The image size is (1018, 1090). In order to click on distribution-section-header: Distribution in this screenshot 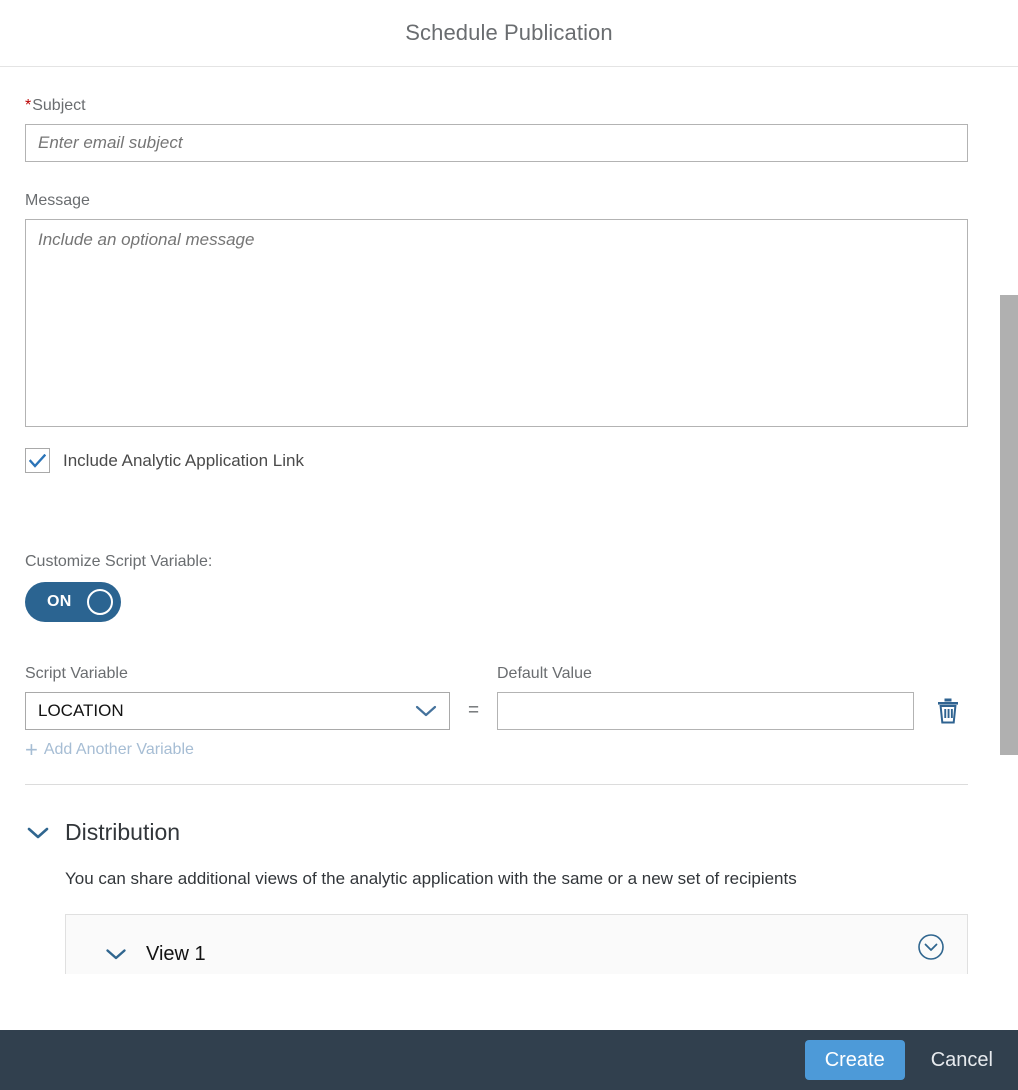, I will do `click(102, 832)`.